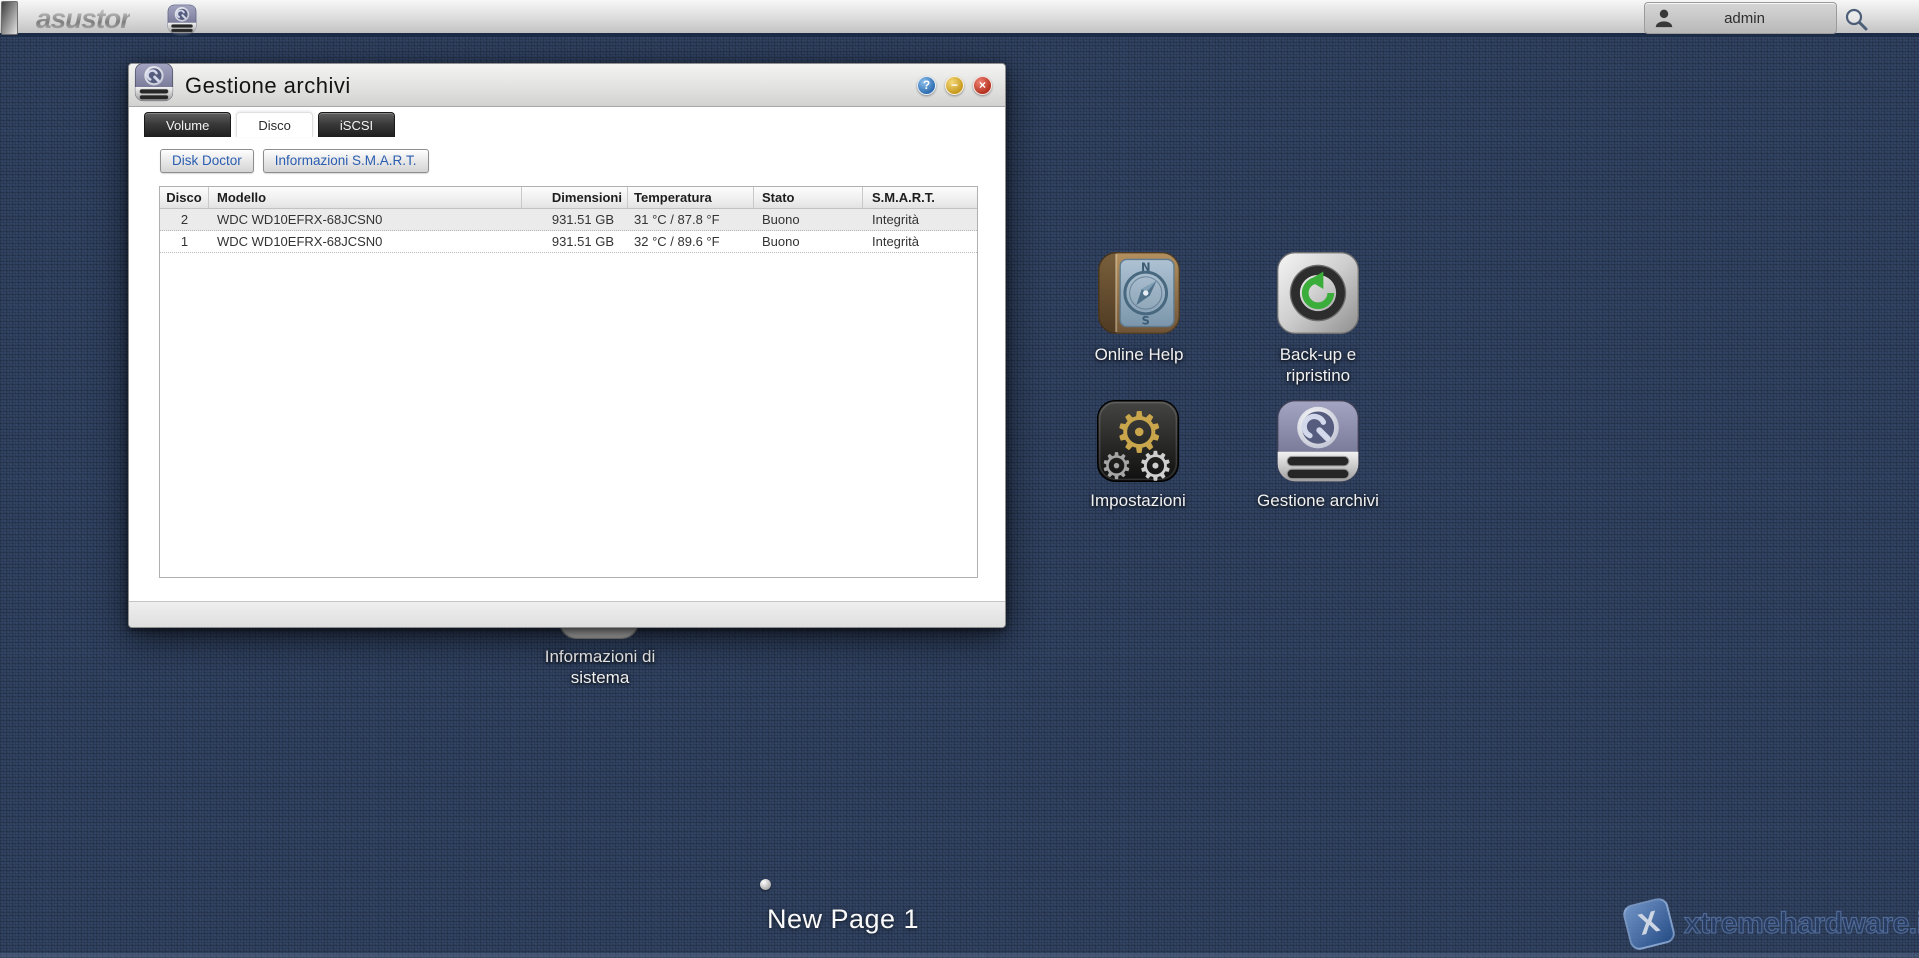 The height and width of the screenshot is (958, 1919). Describe the element at coordinates (600, 667) in the screenshot. I see `desktop-icon-label: Informazioni di sistema` at that location.